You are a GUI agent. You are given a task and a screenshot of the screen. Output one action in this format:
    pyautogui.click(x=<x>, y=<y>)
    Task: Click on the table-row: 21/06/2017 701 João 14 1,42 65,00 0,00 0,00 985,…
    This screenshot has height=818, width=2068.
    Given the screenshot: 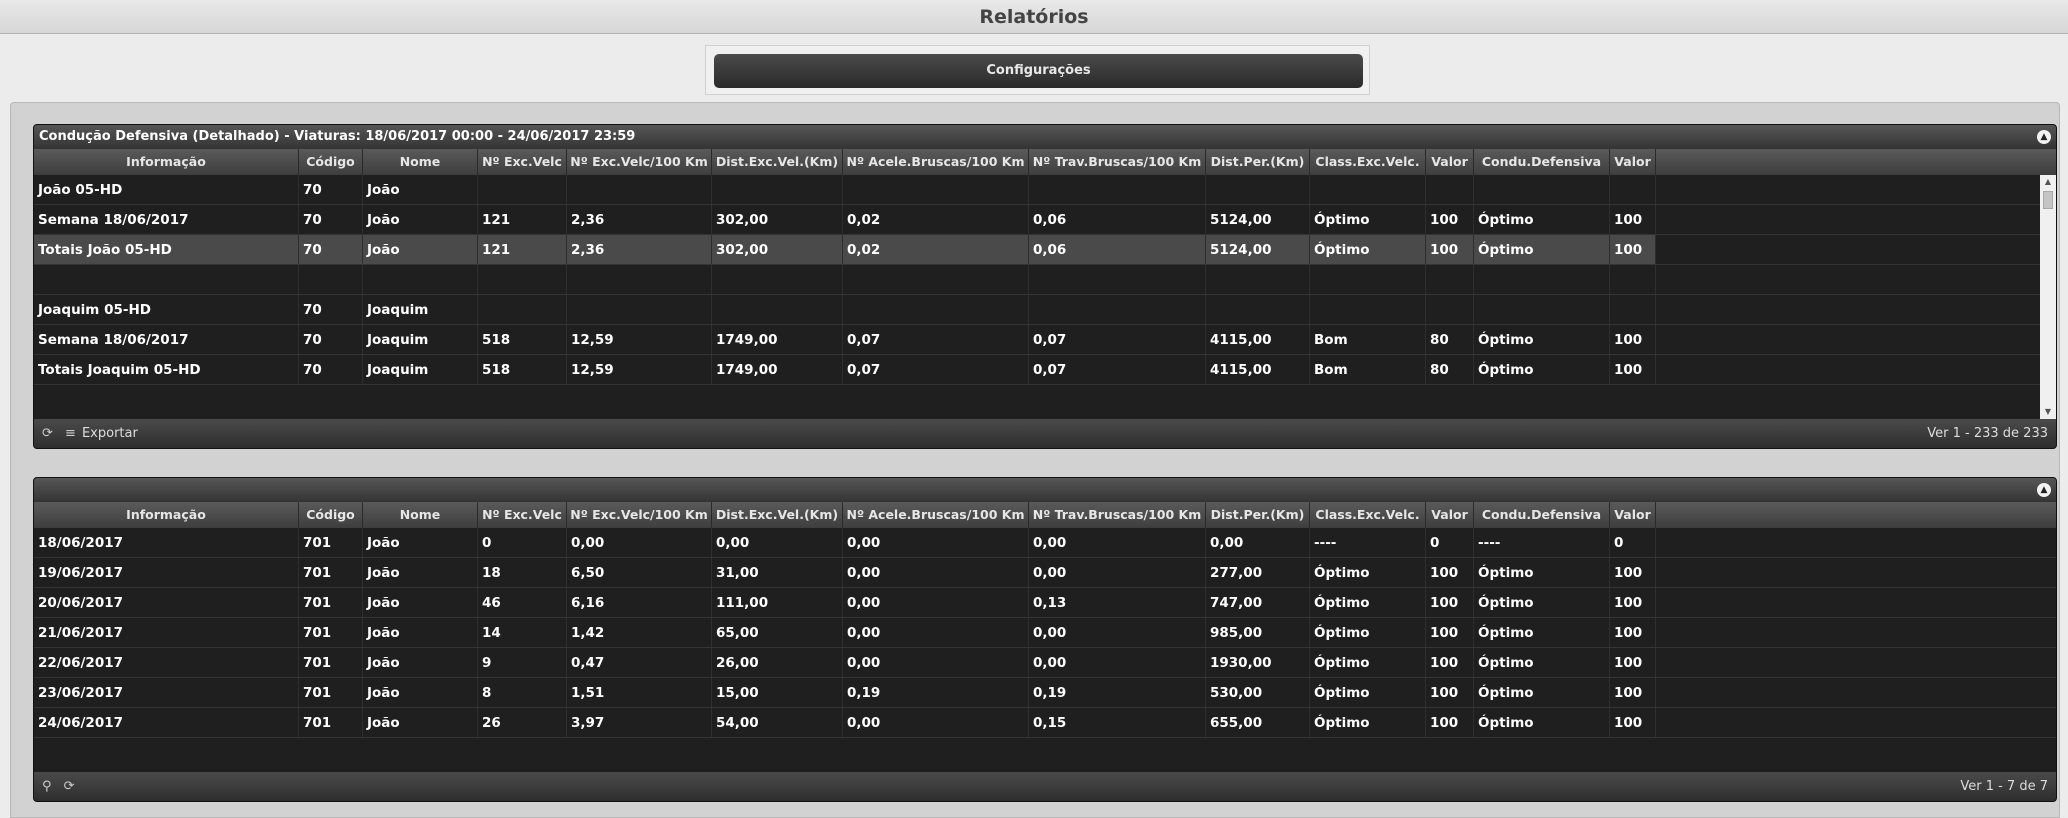 What is the action you would take?
    pyautogui.click(x=1045, y=633)
    